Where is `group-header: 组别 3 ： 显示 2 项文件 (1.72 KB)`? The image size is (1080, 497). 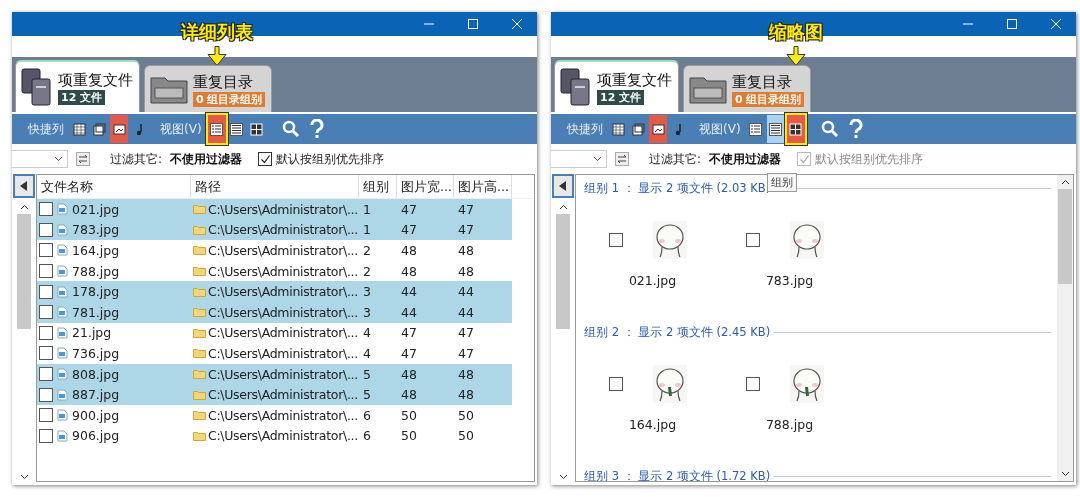
group-header: 组别 3 ： 显示 2 项文件 (1.72 KB) is located at coordinates (677, 474).